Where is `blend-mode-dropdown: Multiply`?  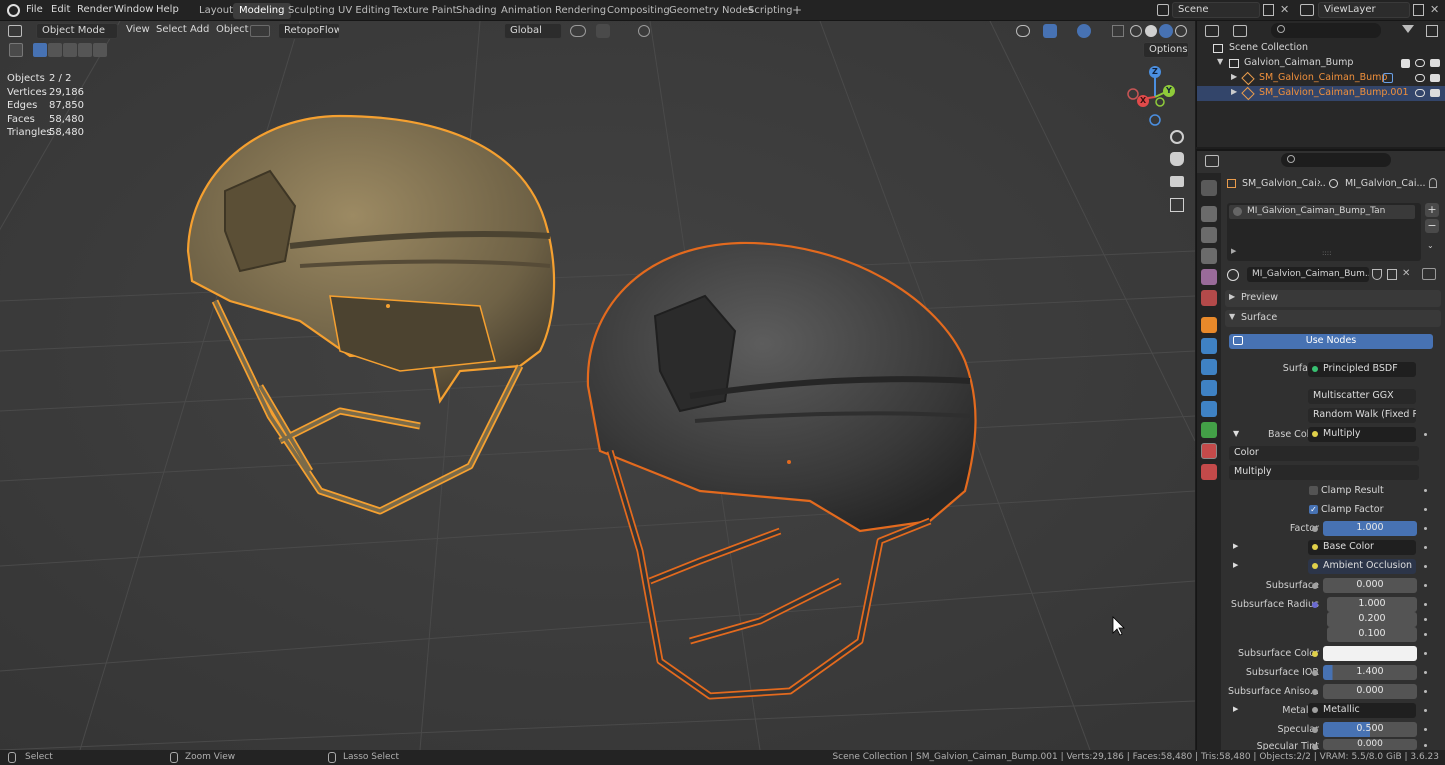
blend-mode-dropdown: Multiply is located at coordinates (1324, 472).